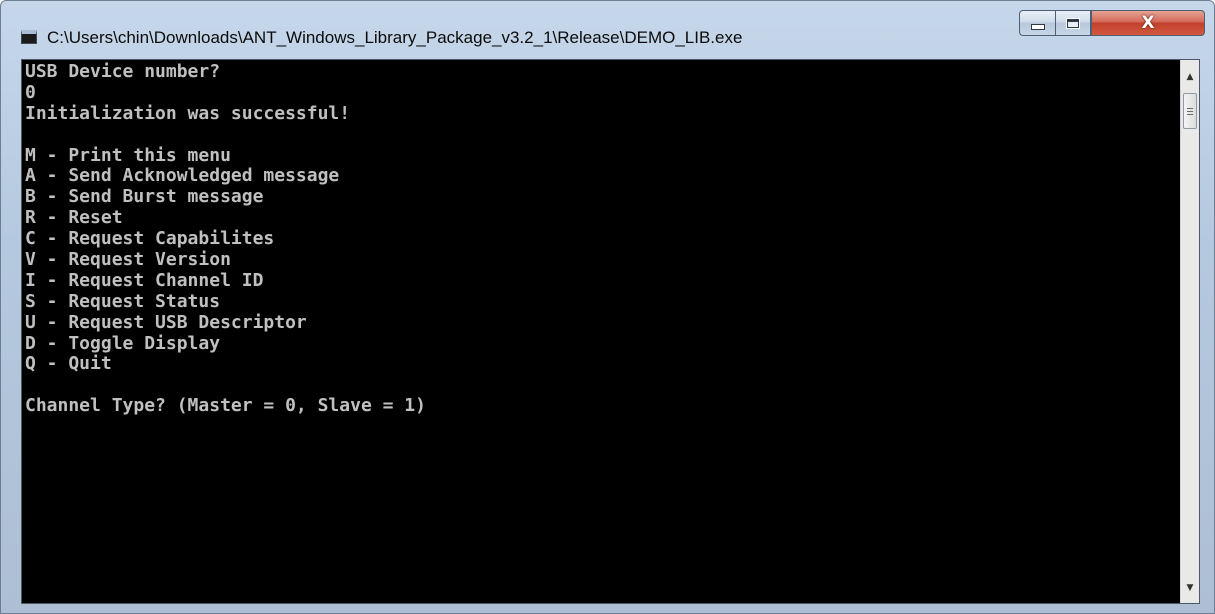  Describe the element at coordinates (182, 176) in the screenshot. I see `console-line: A - Send Acknowledged message` at that location.